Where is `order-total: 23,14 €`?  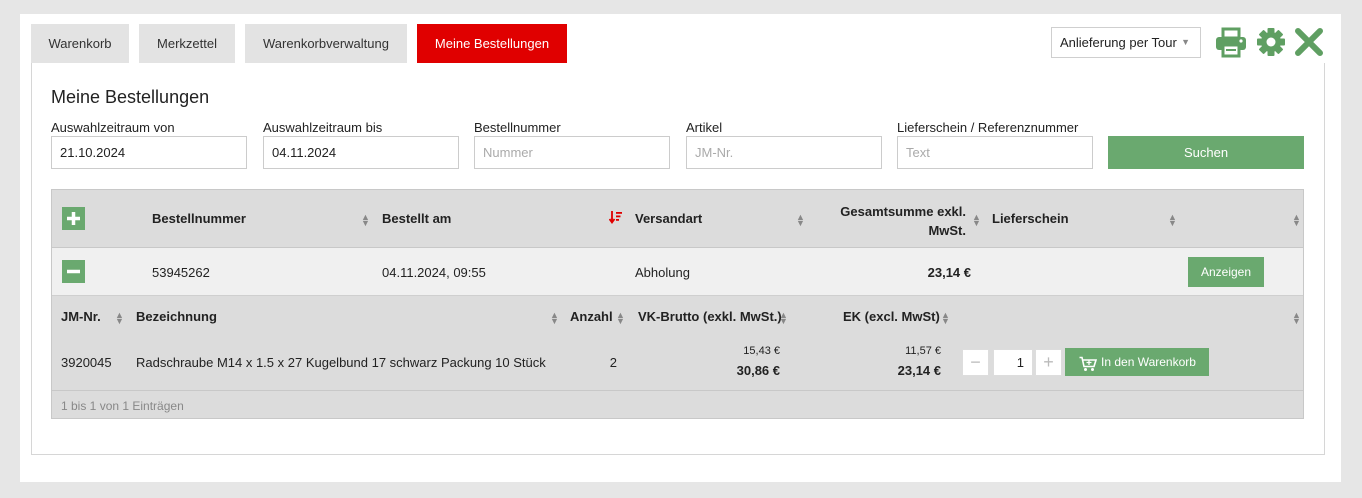
order-total: 23,14 € is located at coordinates (949, 272).